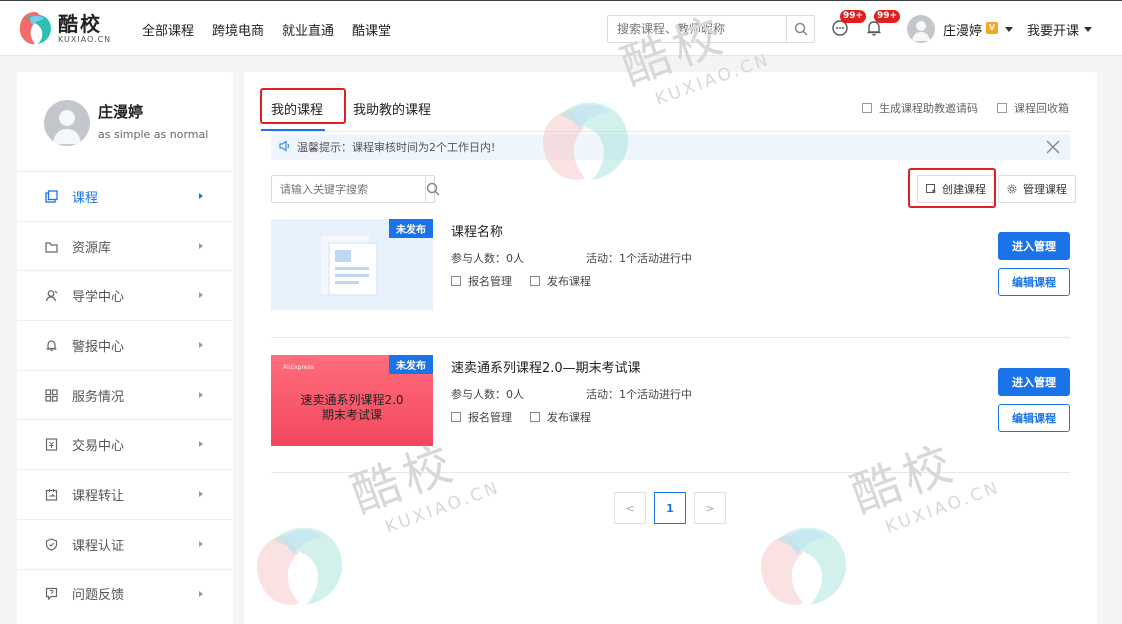 The width and height of the screenshot is (1122, 624). I want to click on sidebar-item-label: 课程认证, so click(98, 546).